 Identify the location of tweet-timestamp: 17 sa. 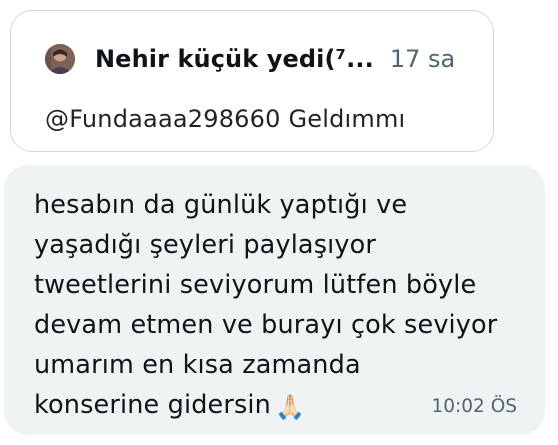
(422, 59).